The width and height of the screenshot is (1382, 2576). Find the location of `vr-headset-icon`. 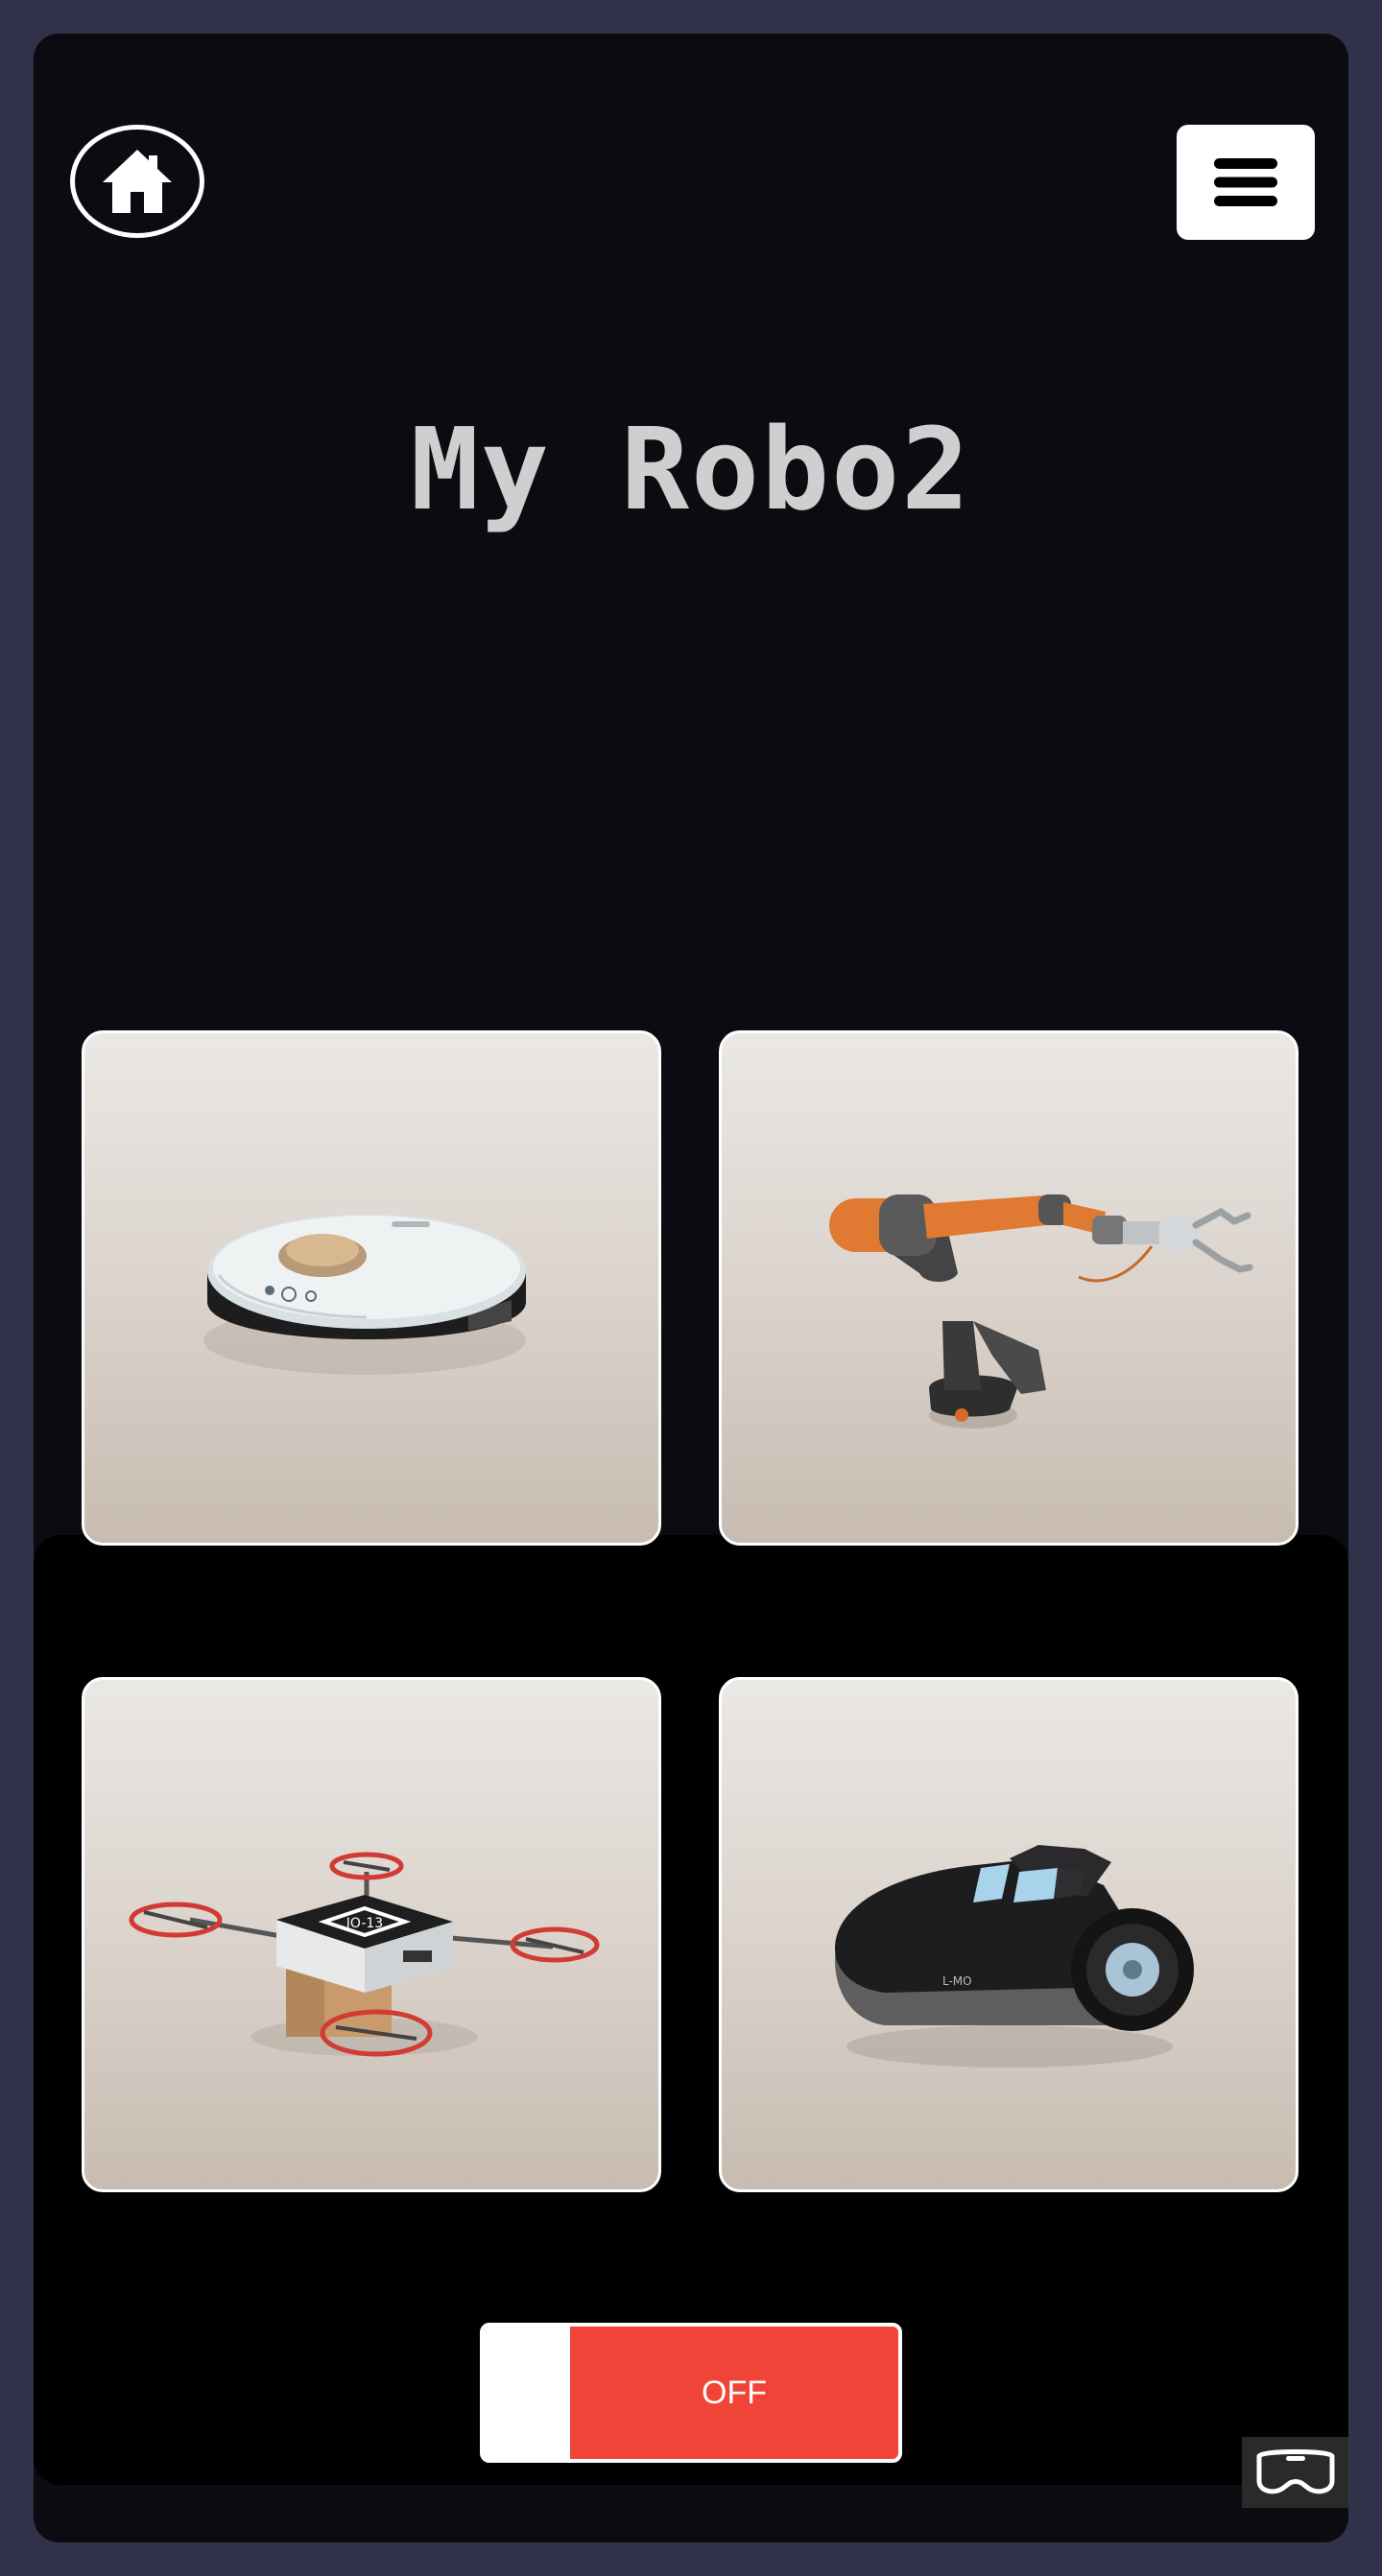

vr-headset-icon is located at coordinates (1295, 2472).